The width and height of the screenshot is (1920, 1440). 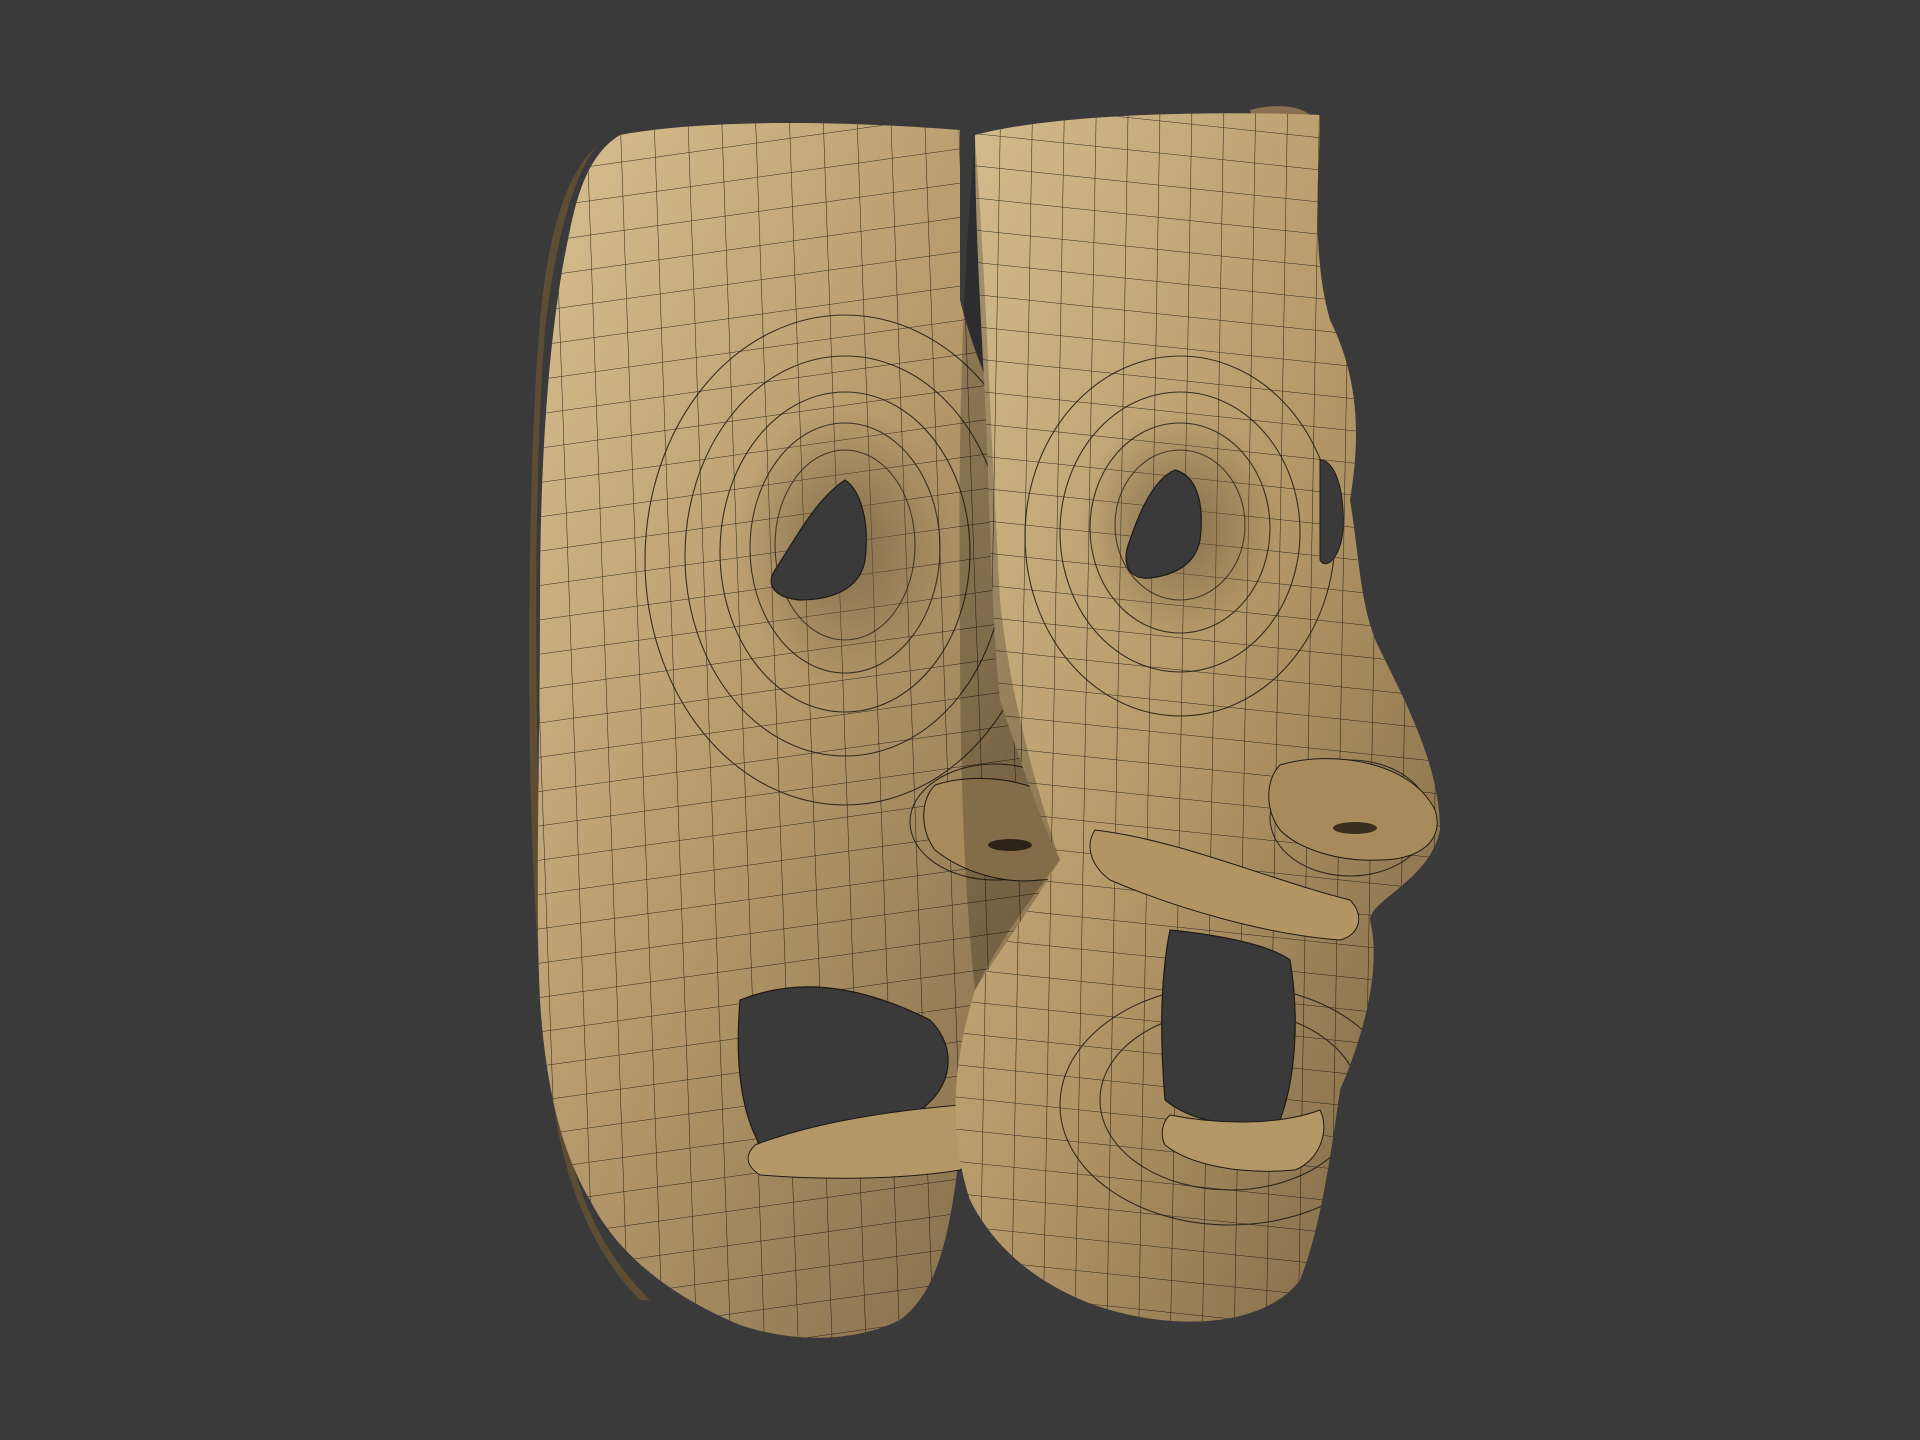 I want to click on mask-right-mouth-hole, so click(x=1228, y=1027).